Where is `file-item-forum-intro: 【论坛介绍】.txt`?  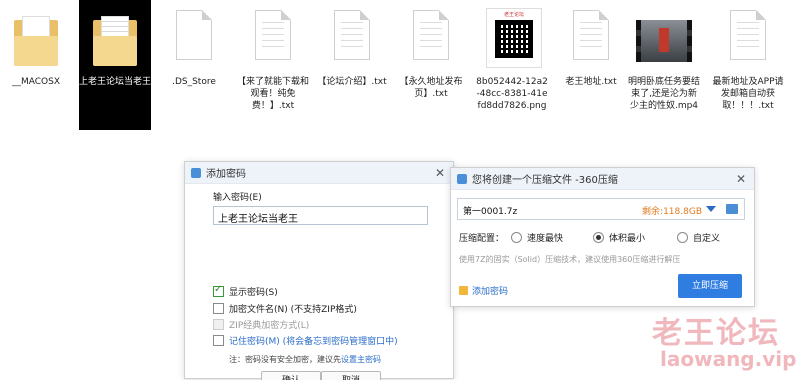 file-item-forum-intro: 【论坛介绍】.txt is located at coordinates (352, 47).